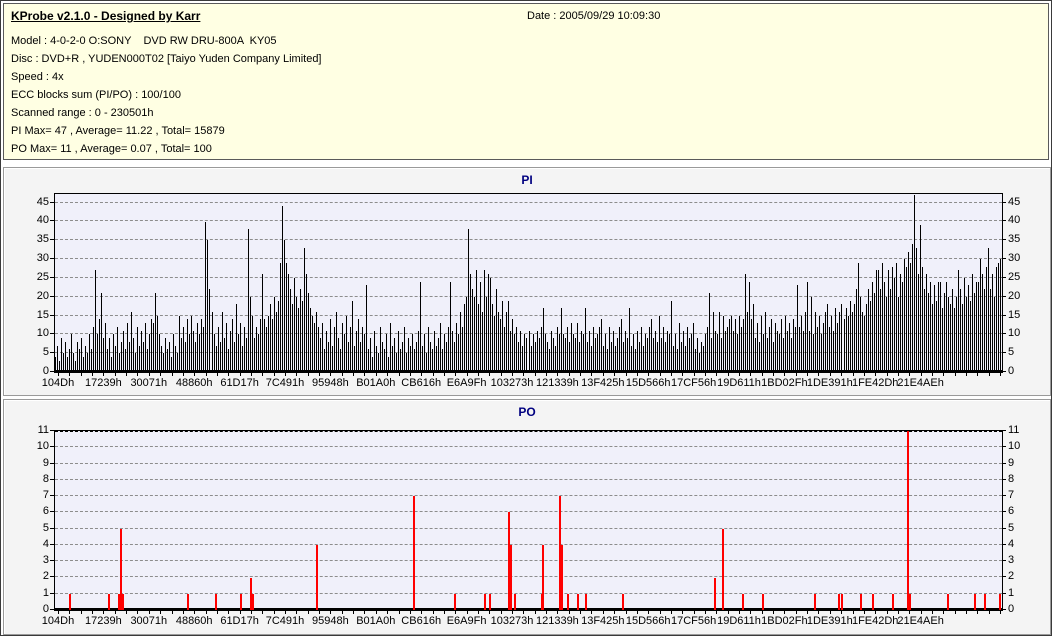 The width and height of the screenshot is (1052, 636). What do you see at coordinates (1011, 511) in the screenshot?
I see `y-tick-label: 6` at bounding box center [1011, 511].